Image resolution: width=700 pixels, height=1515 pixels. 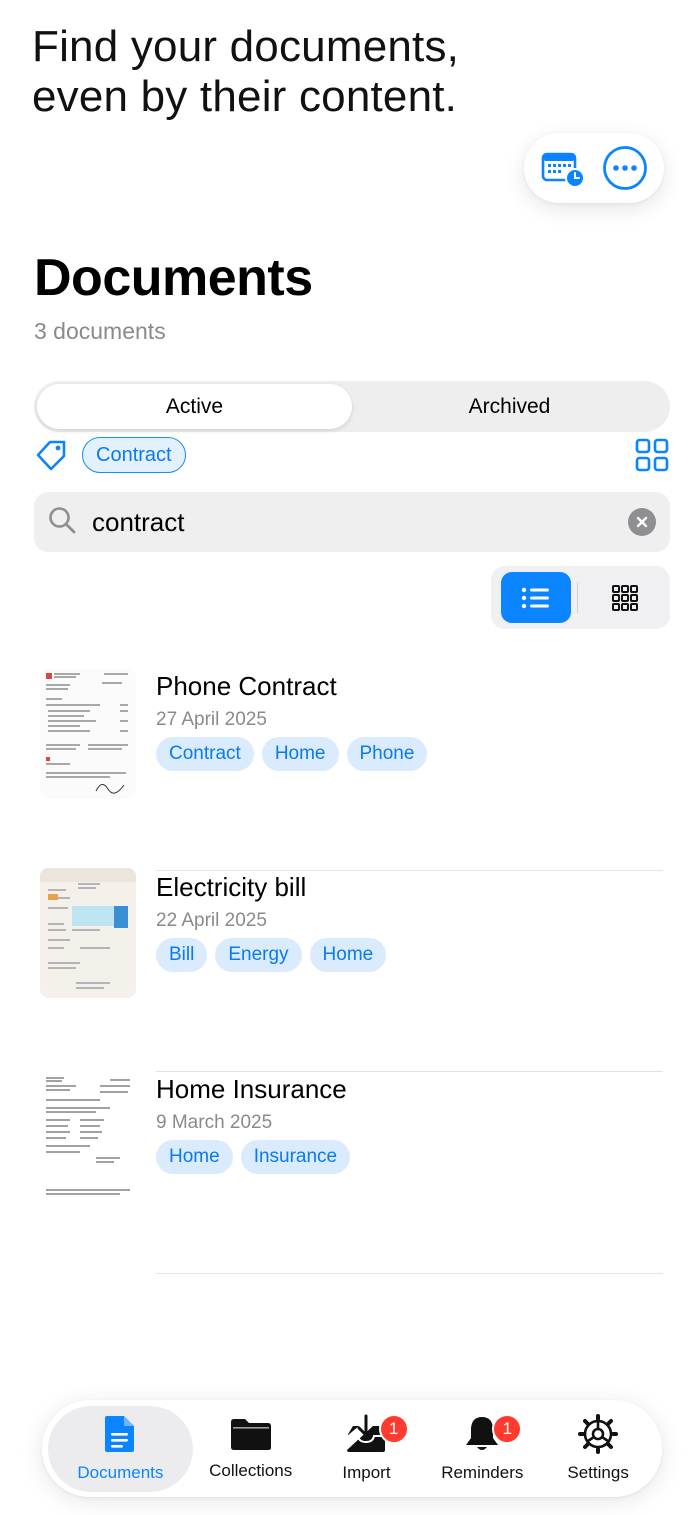 I want to click on view-mode-switch, so click(x=580, y=597).